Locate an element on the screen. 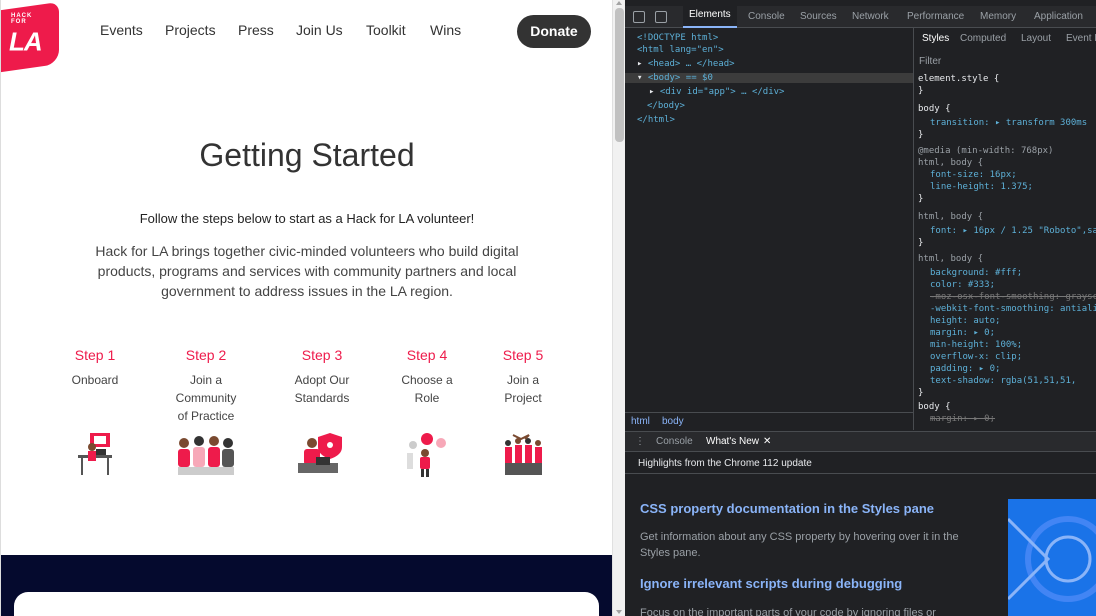 The height and width of the screenshot is (616, 1096). hack-for-la-logo: HACK FOR LA is located at coordinates (30, 37).